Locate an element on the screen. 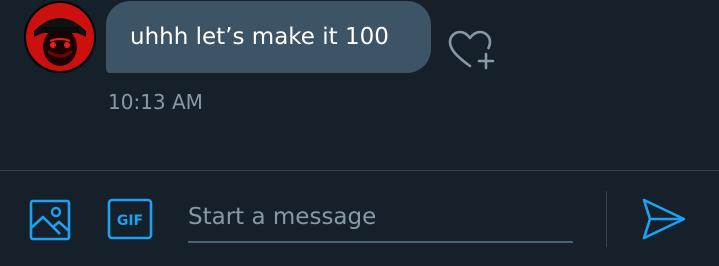 The width and height of the screenshot is (719, 266). send-icon is located at coordinates (664, 219).